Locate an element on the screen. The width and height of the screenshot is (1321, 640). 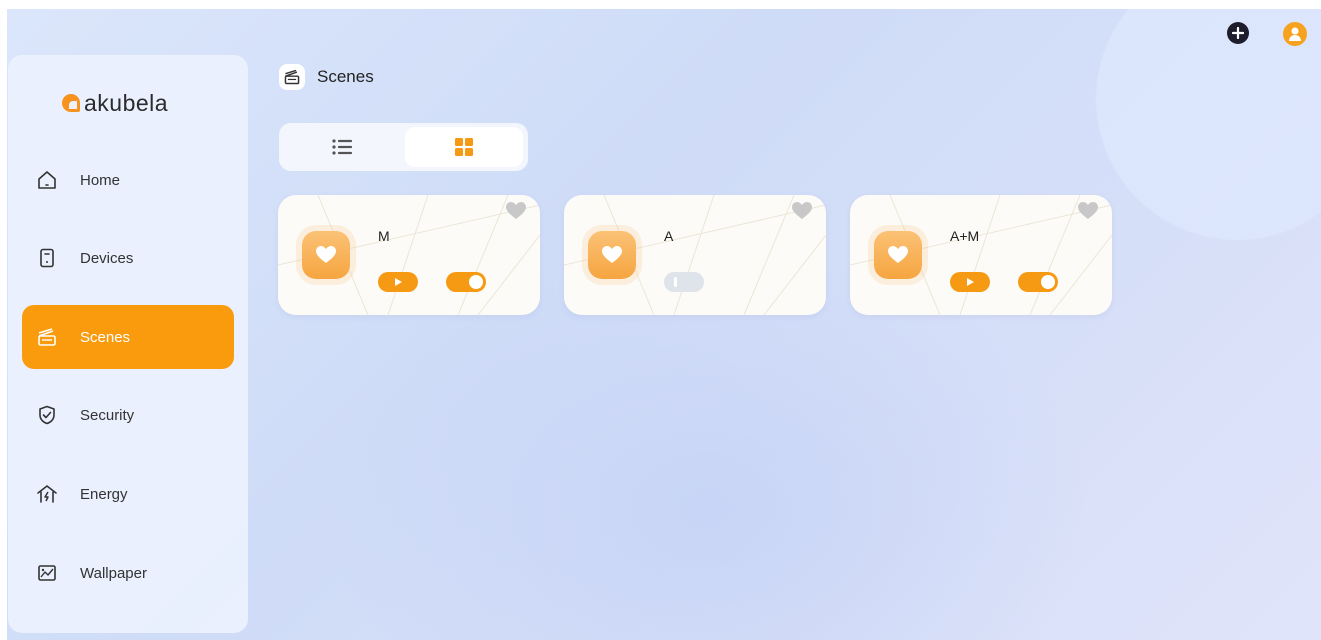
sidebar-item-label: Energy is located at coordinates (104, 494).